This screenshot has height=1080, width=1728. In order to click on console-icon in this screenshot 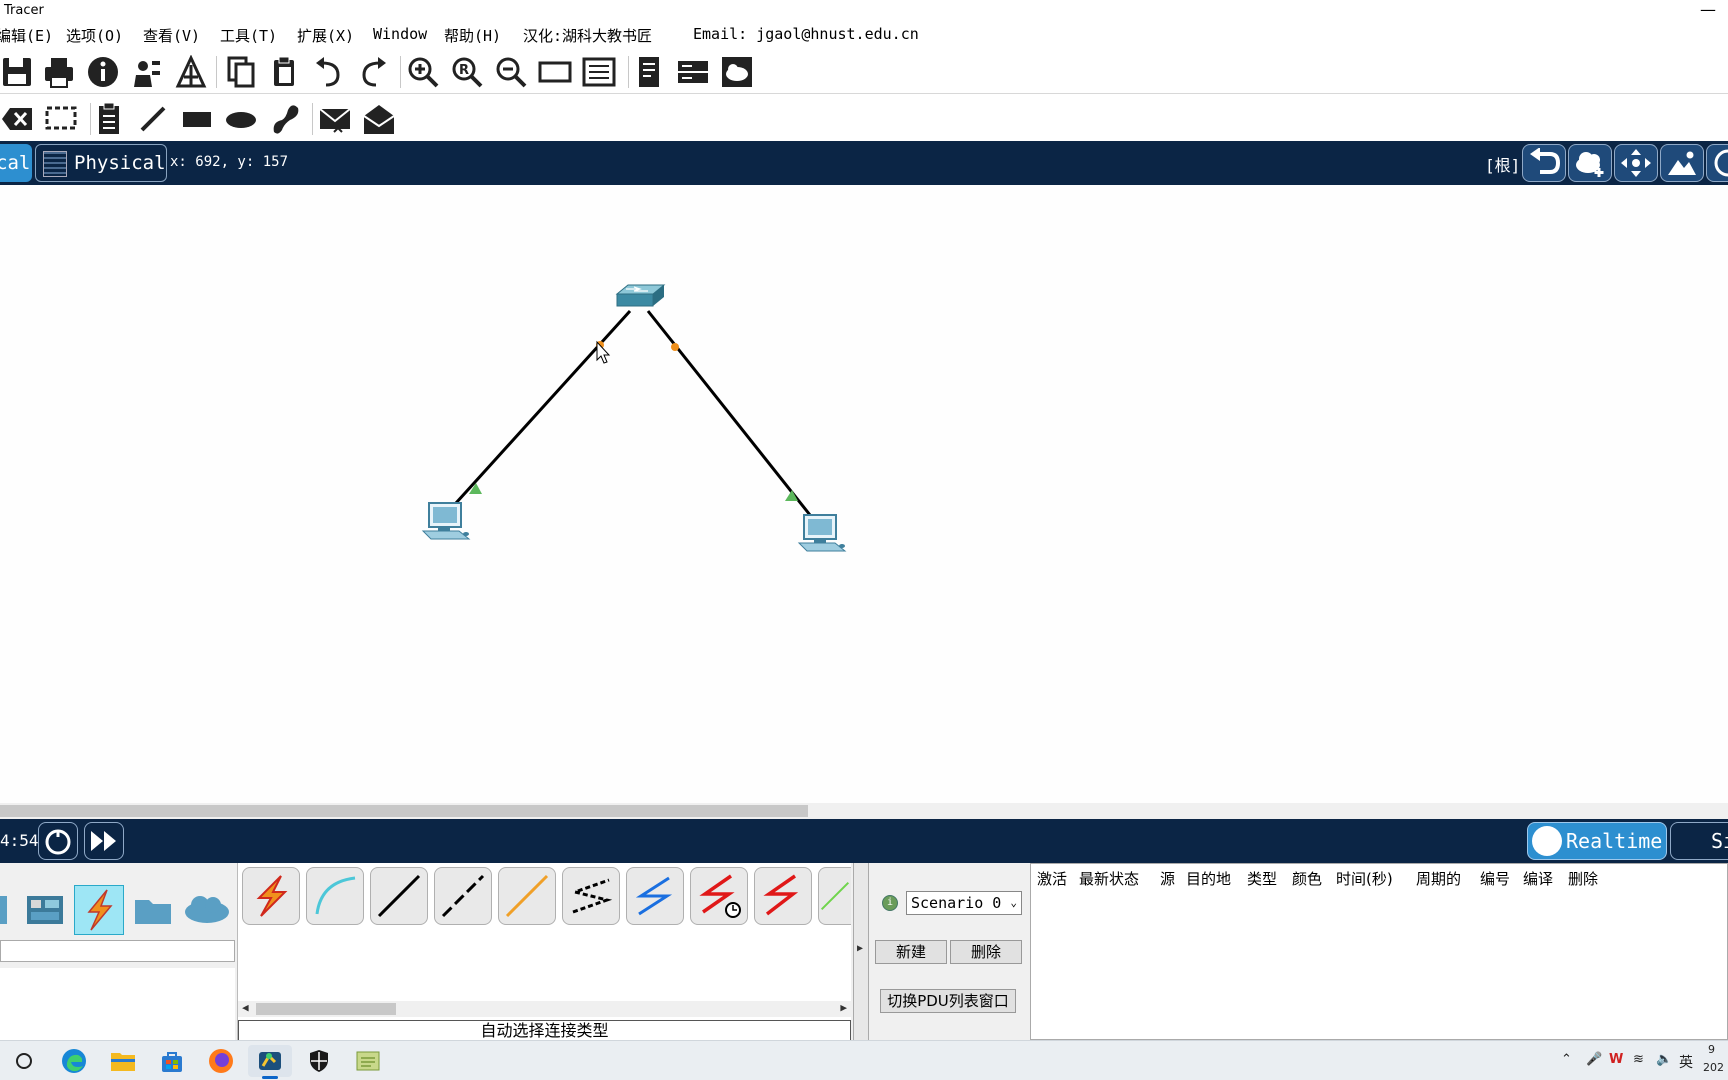, I will do `click(335, 896)`.